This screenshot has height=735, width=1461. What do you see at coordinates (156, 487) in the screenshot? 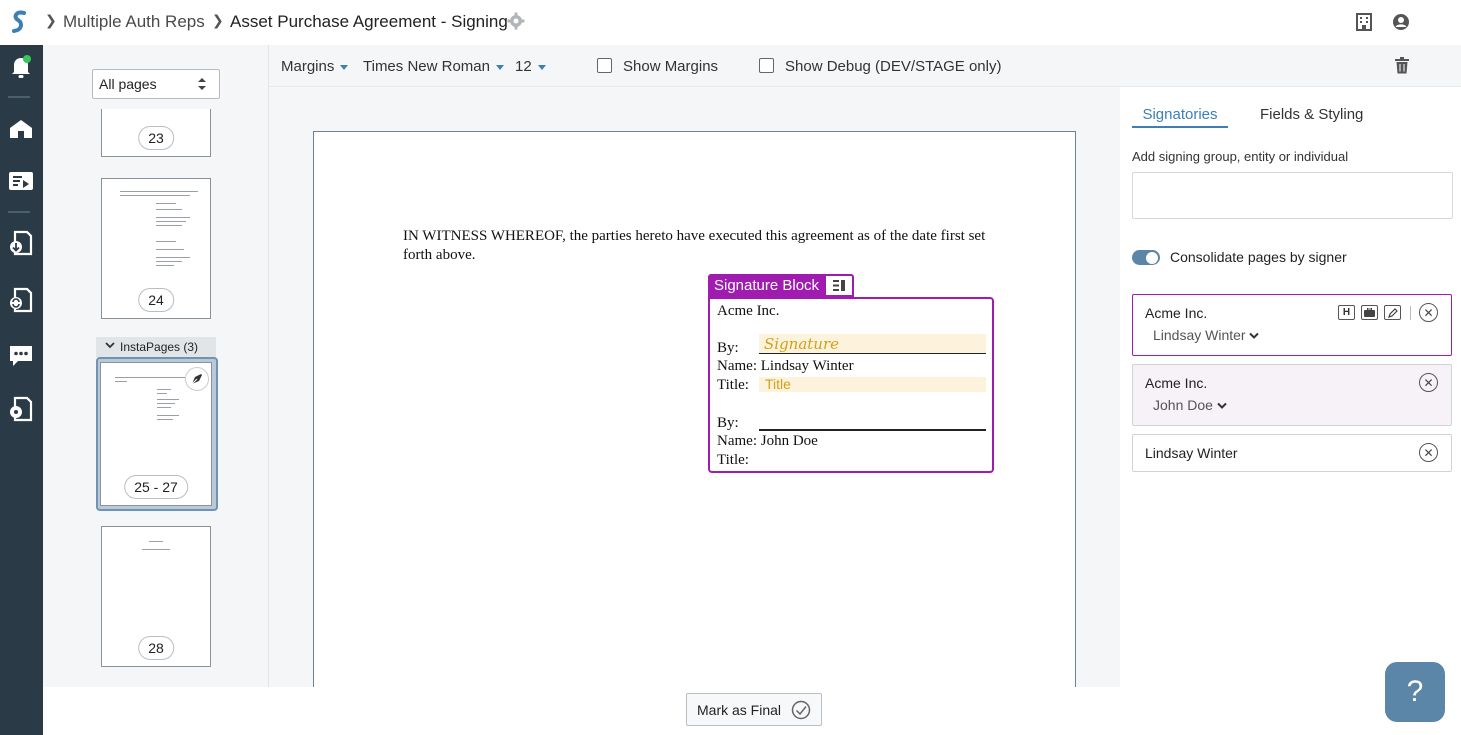
I see `page-number-badge: 25 - 27` at bounding box center [156, 487].